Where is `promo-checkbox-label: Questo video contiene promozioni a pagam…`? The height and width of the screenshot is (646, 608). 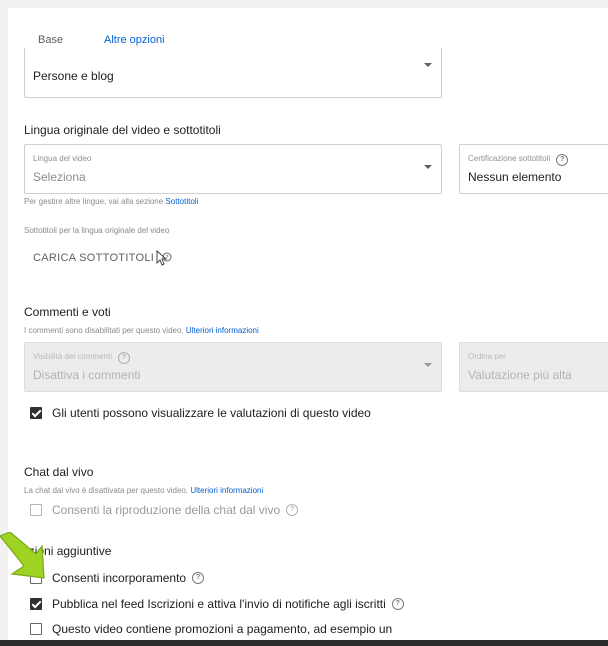
promo-checkbox-label: Questo video contiene promozioni a pagam… is located at coordinates (222, 629).